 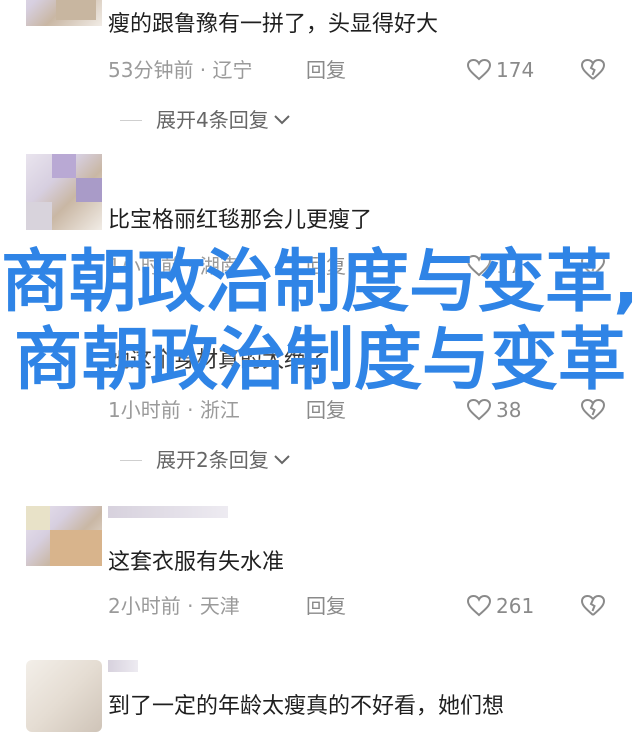 I want to click on like-button: 261, so click(x=500, y=606).